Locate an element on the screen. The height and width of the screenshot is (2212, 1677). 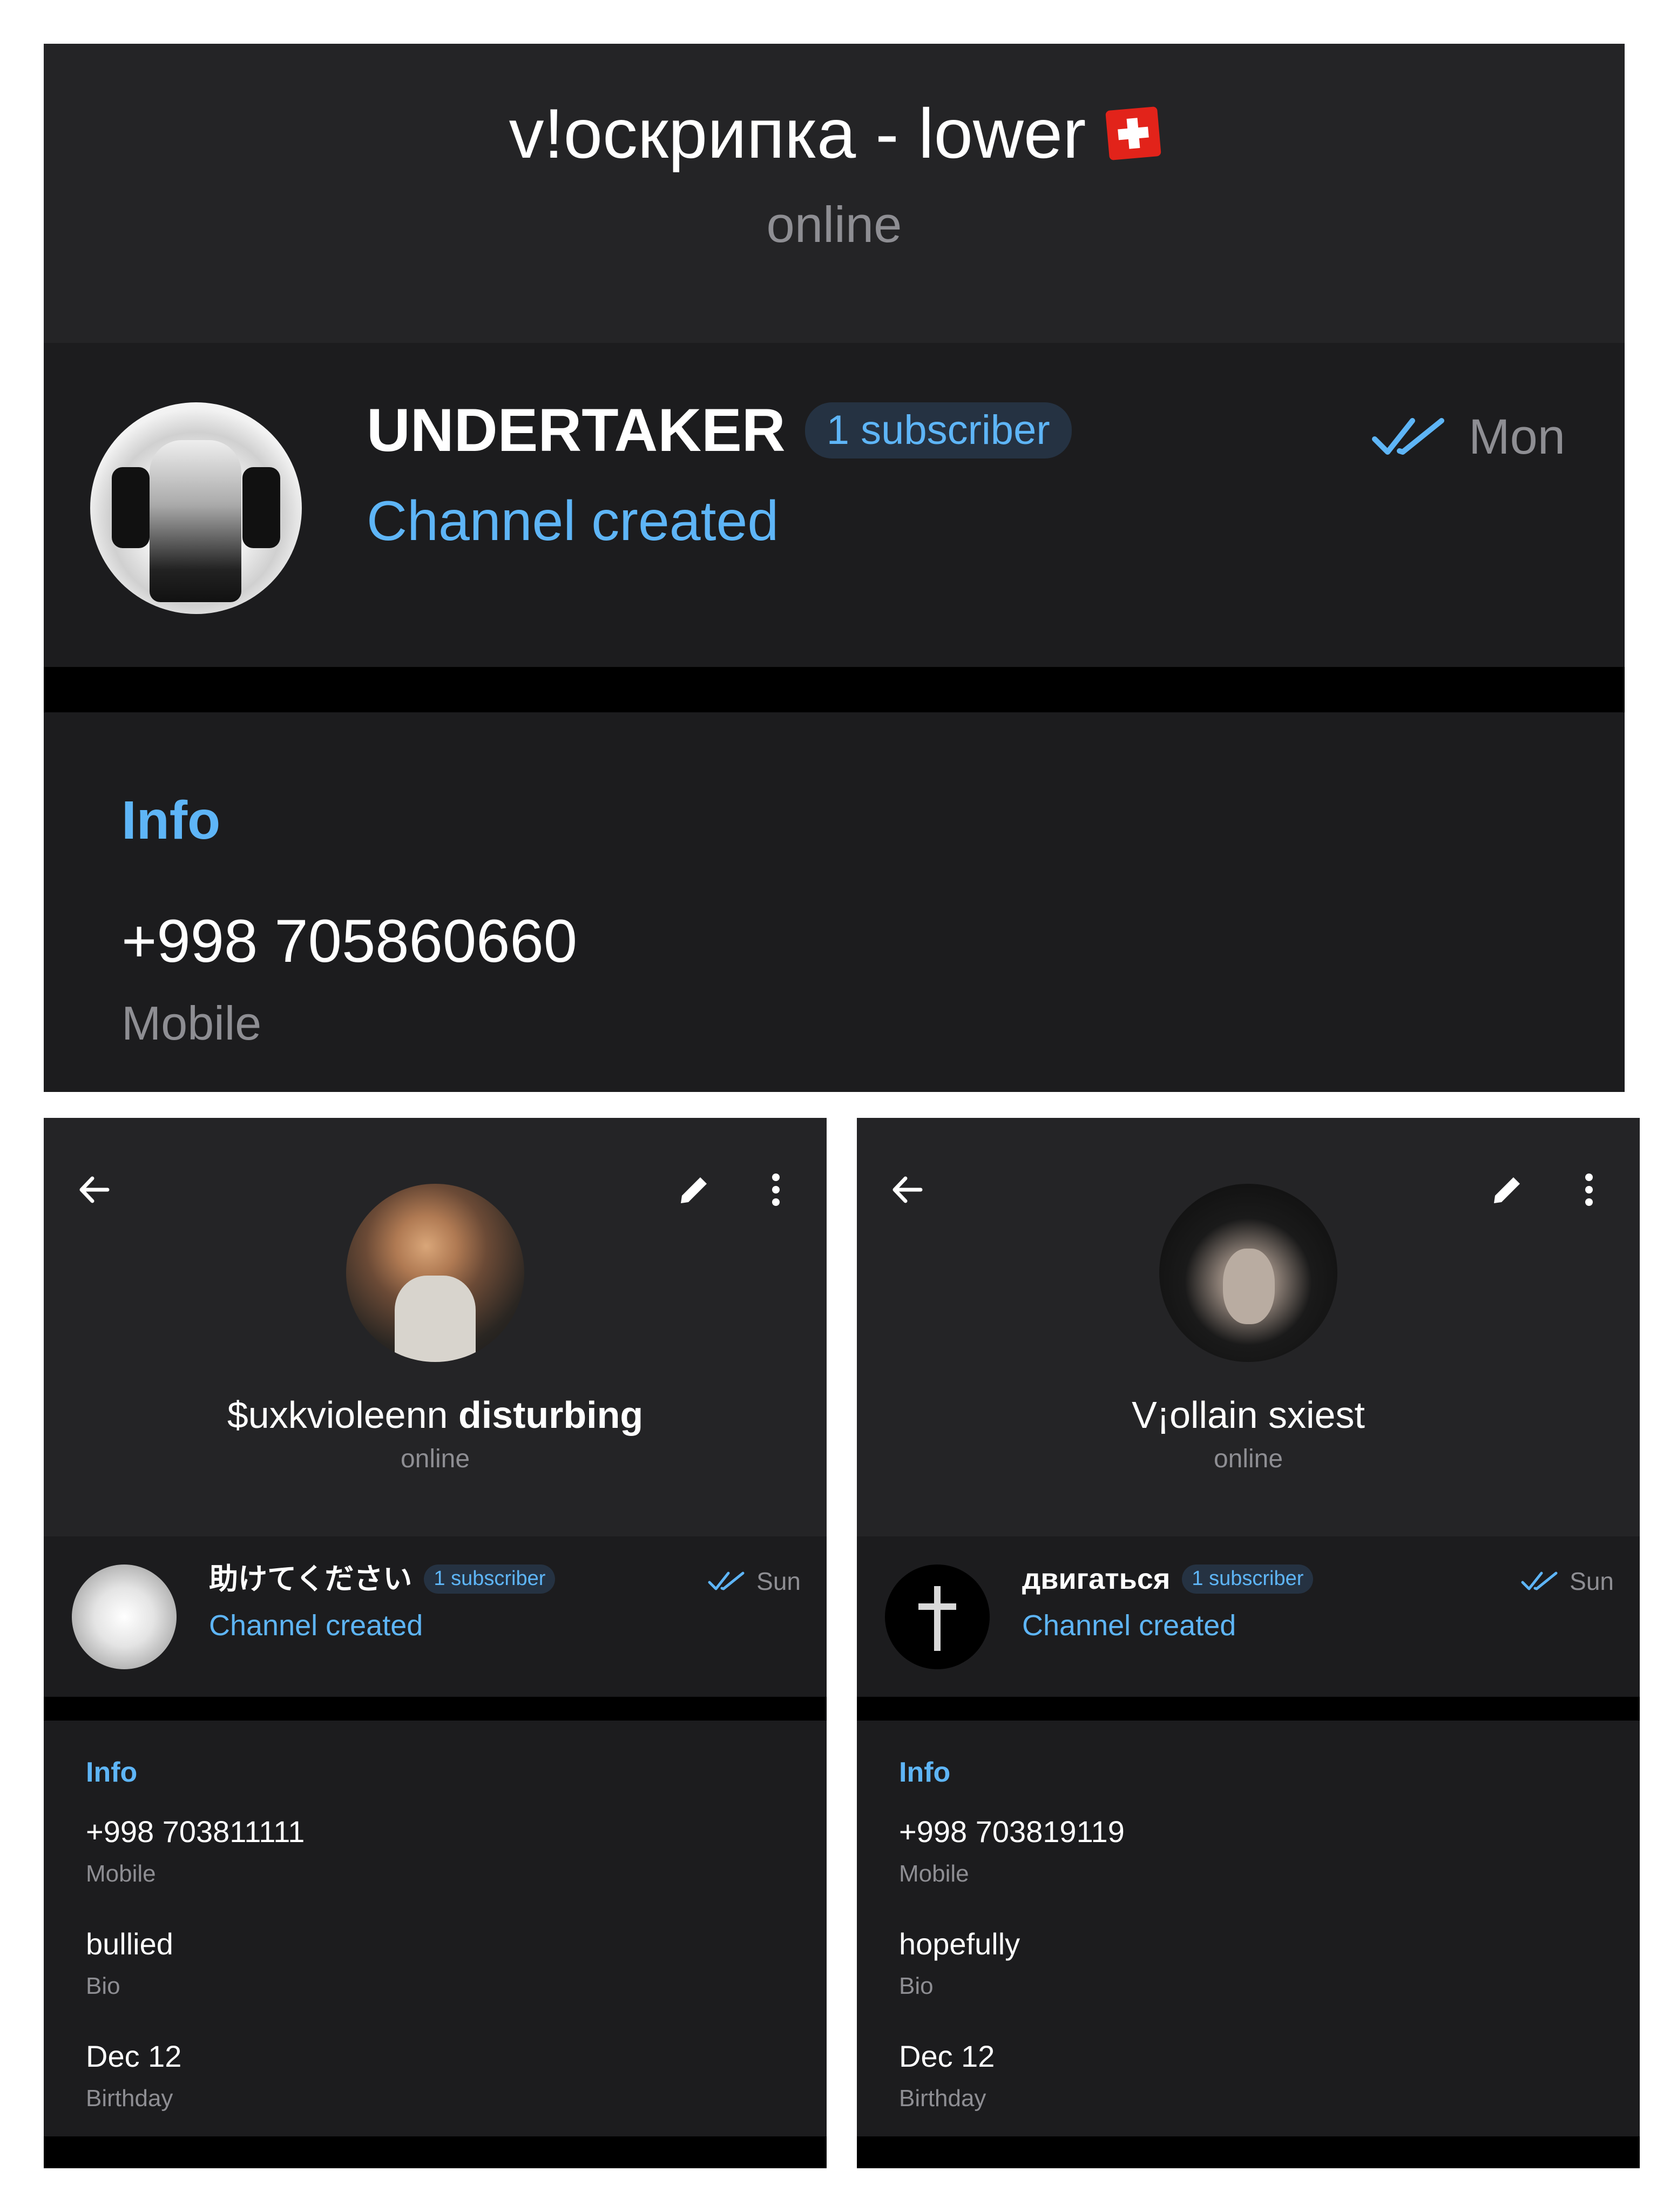
channel-name: двигаться is located at coordinates (1096, 1579).